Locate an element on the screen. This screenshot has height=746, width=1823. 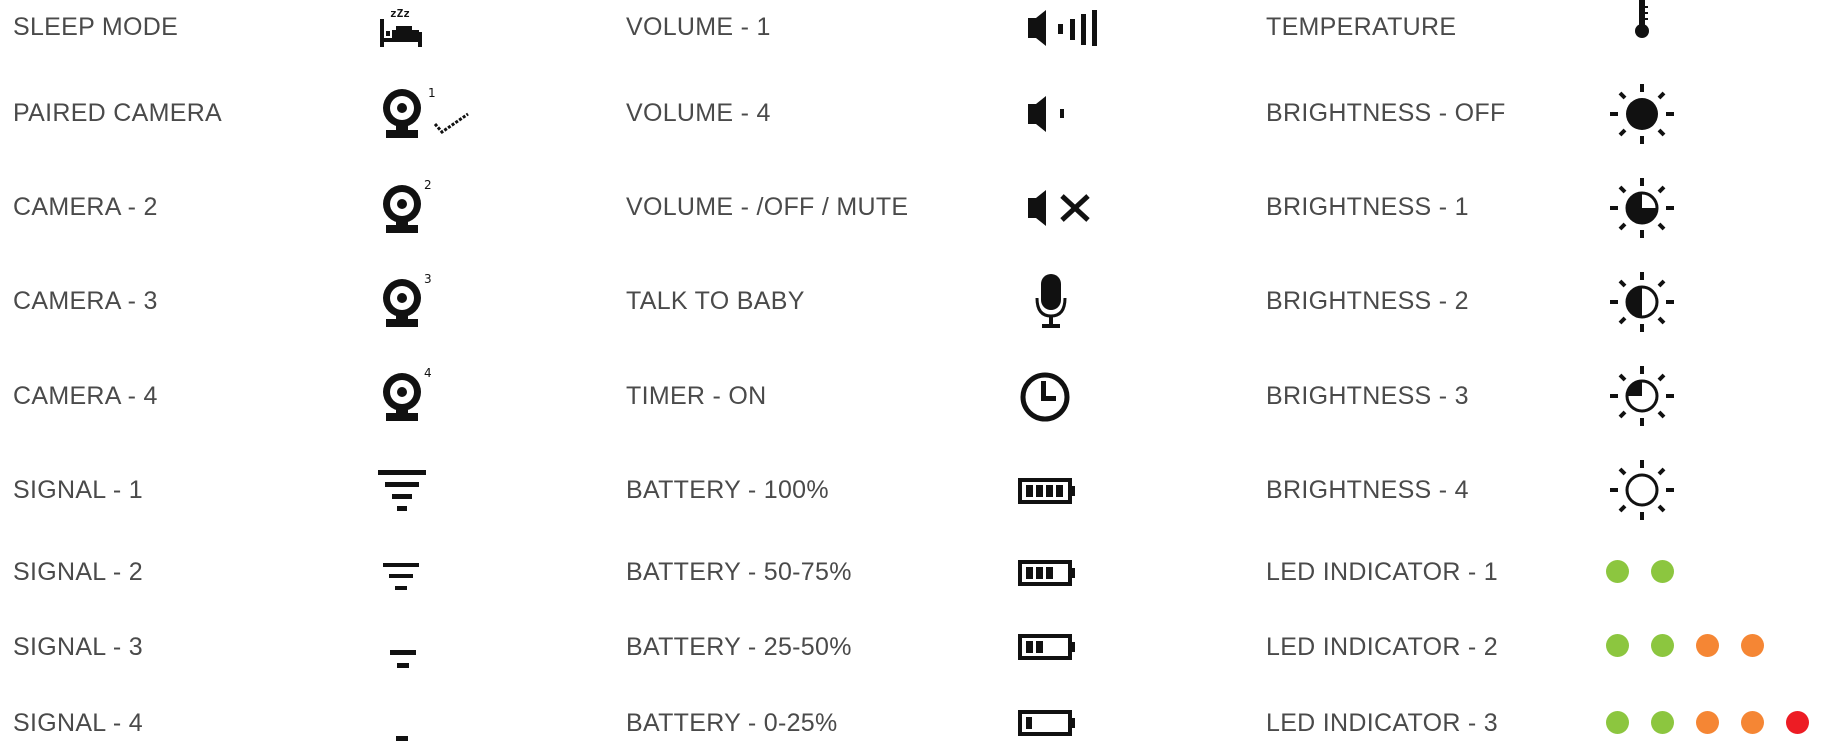
label-battery-50-75: BATTERY - 50-75% is located at coordinates (739, 572).